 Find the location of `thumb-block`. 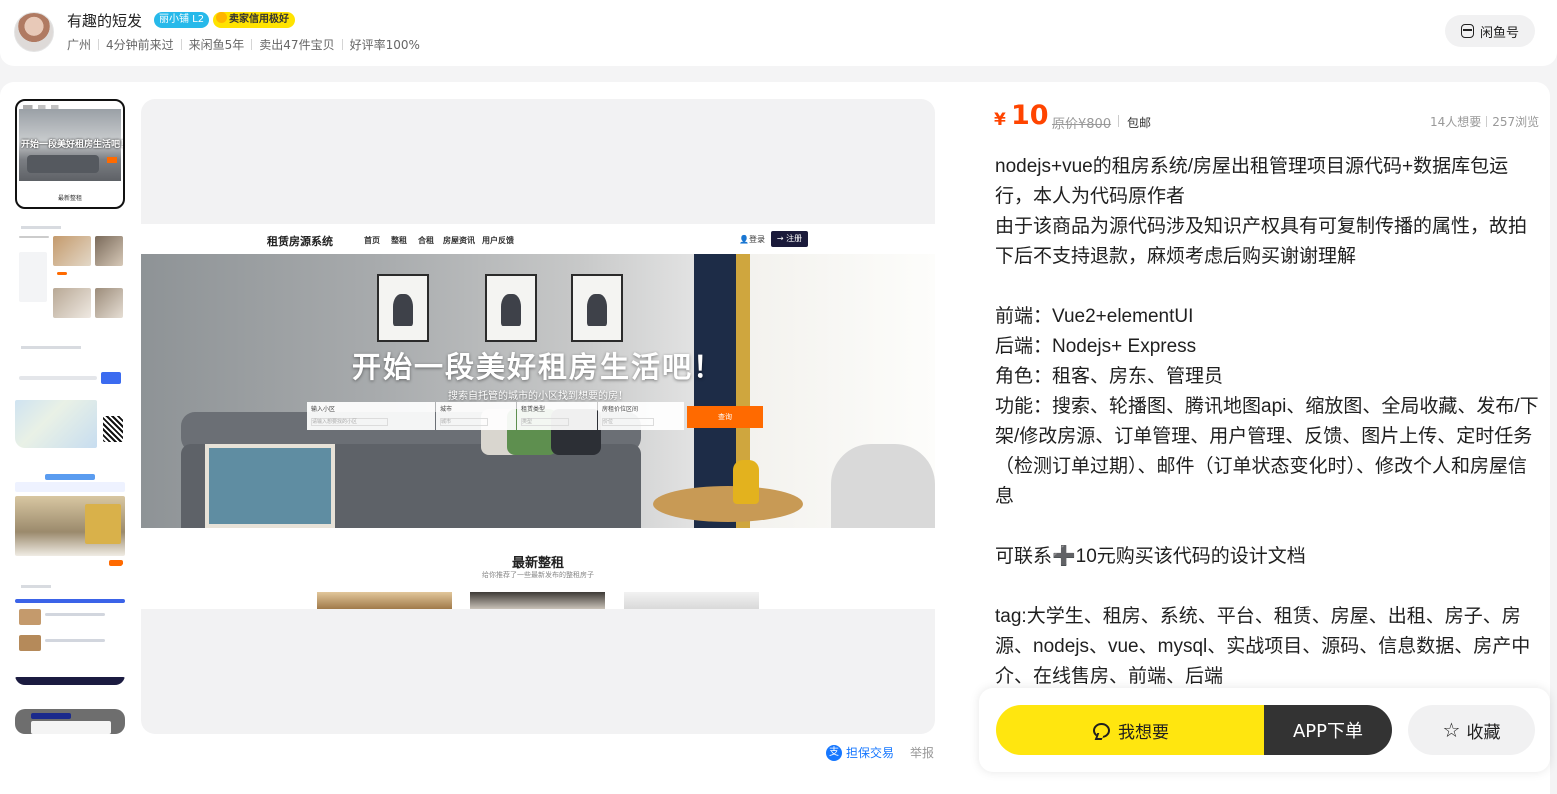

thumb-block is located at coordinates (34, 237).